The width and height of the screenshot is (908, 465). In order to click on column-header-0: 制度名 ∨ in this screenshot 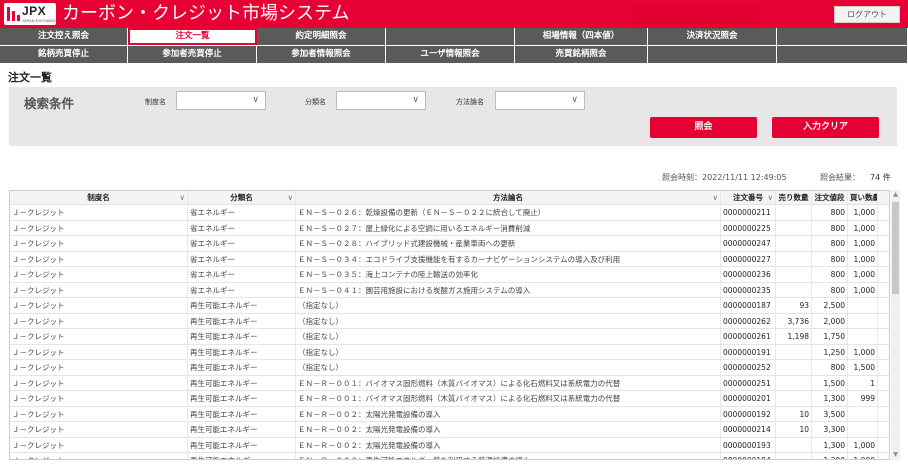, I will do `click(99, 197)`.